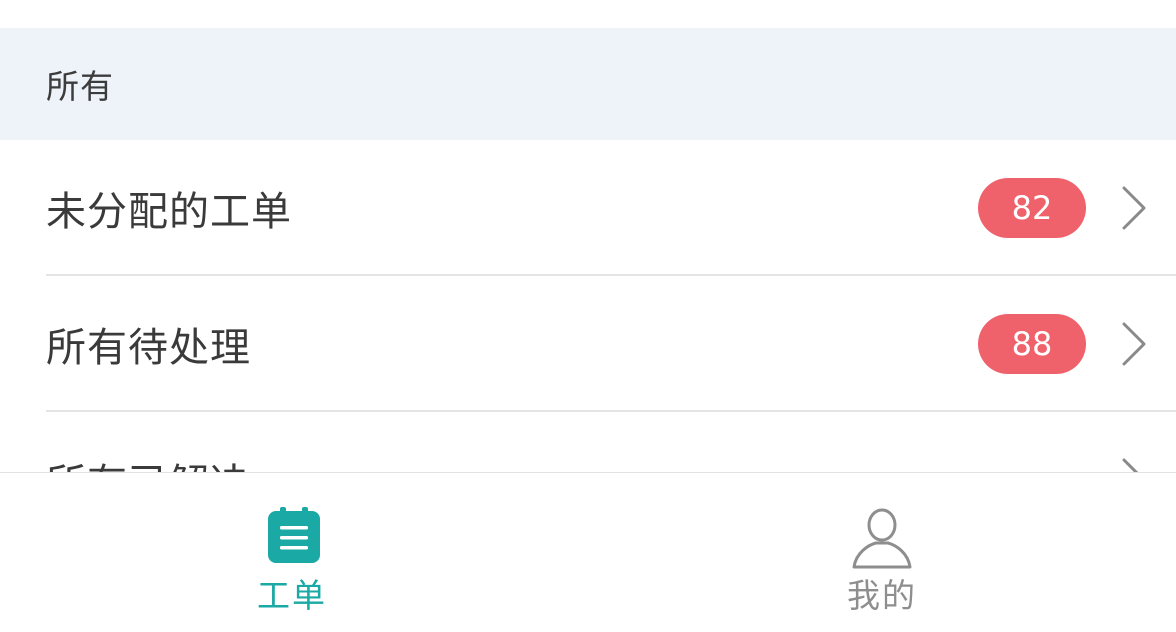  I want to click on section-title: 所有, so click(80, 86).